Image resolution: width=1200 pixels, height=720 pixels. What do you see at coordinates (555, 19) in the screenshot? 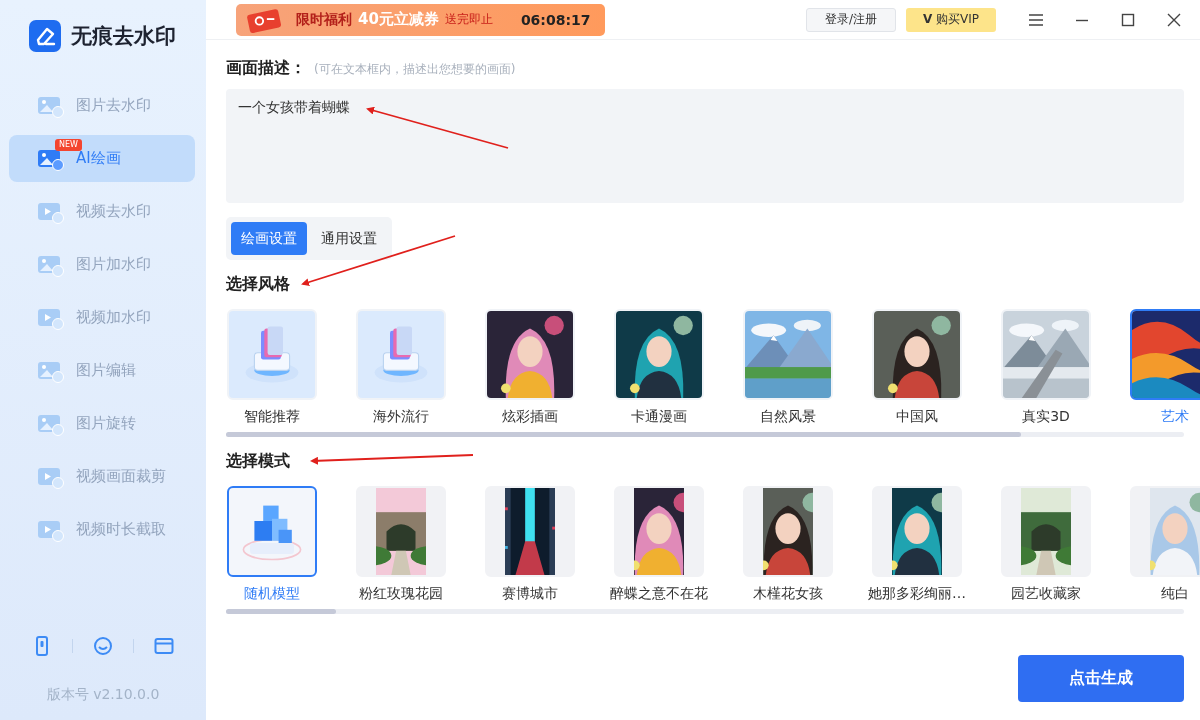
I see `countdown-timer: 06:08:17` at bounding box center [555, 19].